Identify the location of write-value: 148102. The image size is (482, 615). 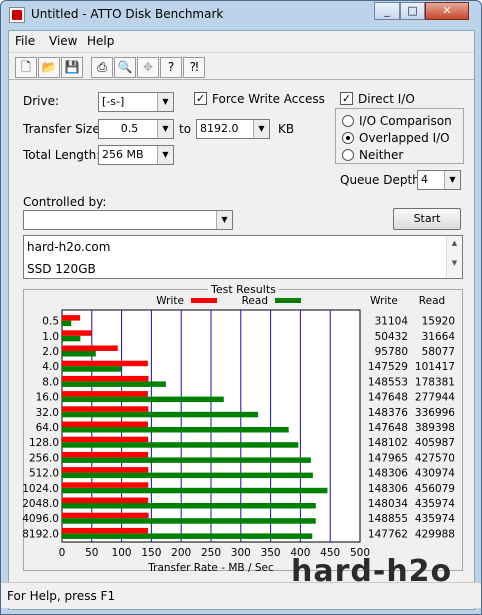
(388, 443).